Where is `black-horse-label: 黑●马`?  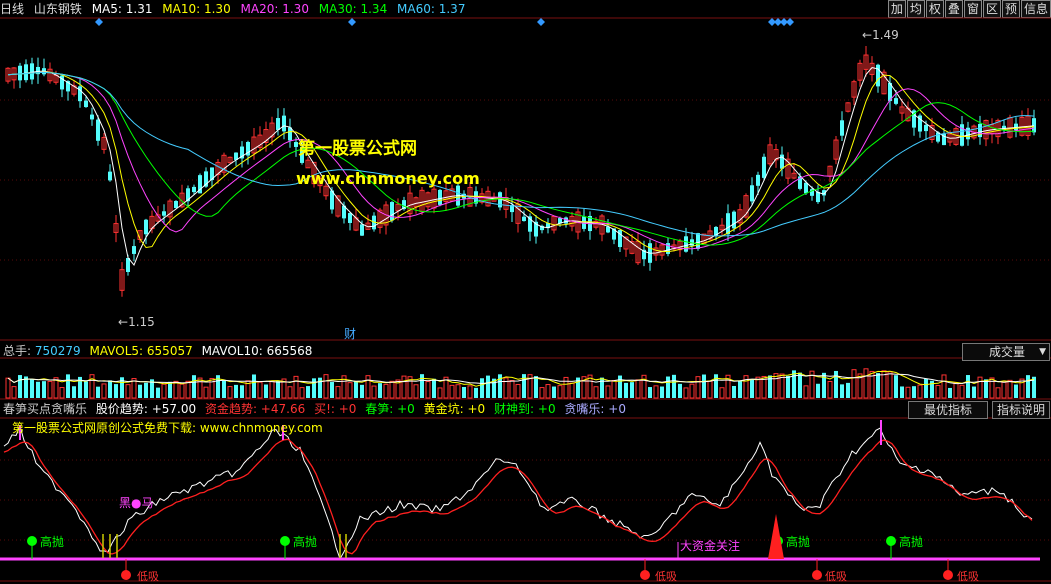
black-horse-label: 黑●马 is located at coordinates (136, 502).